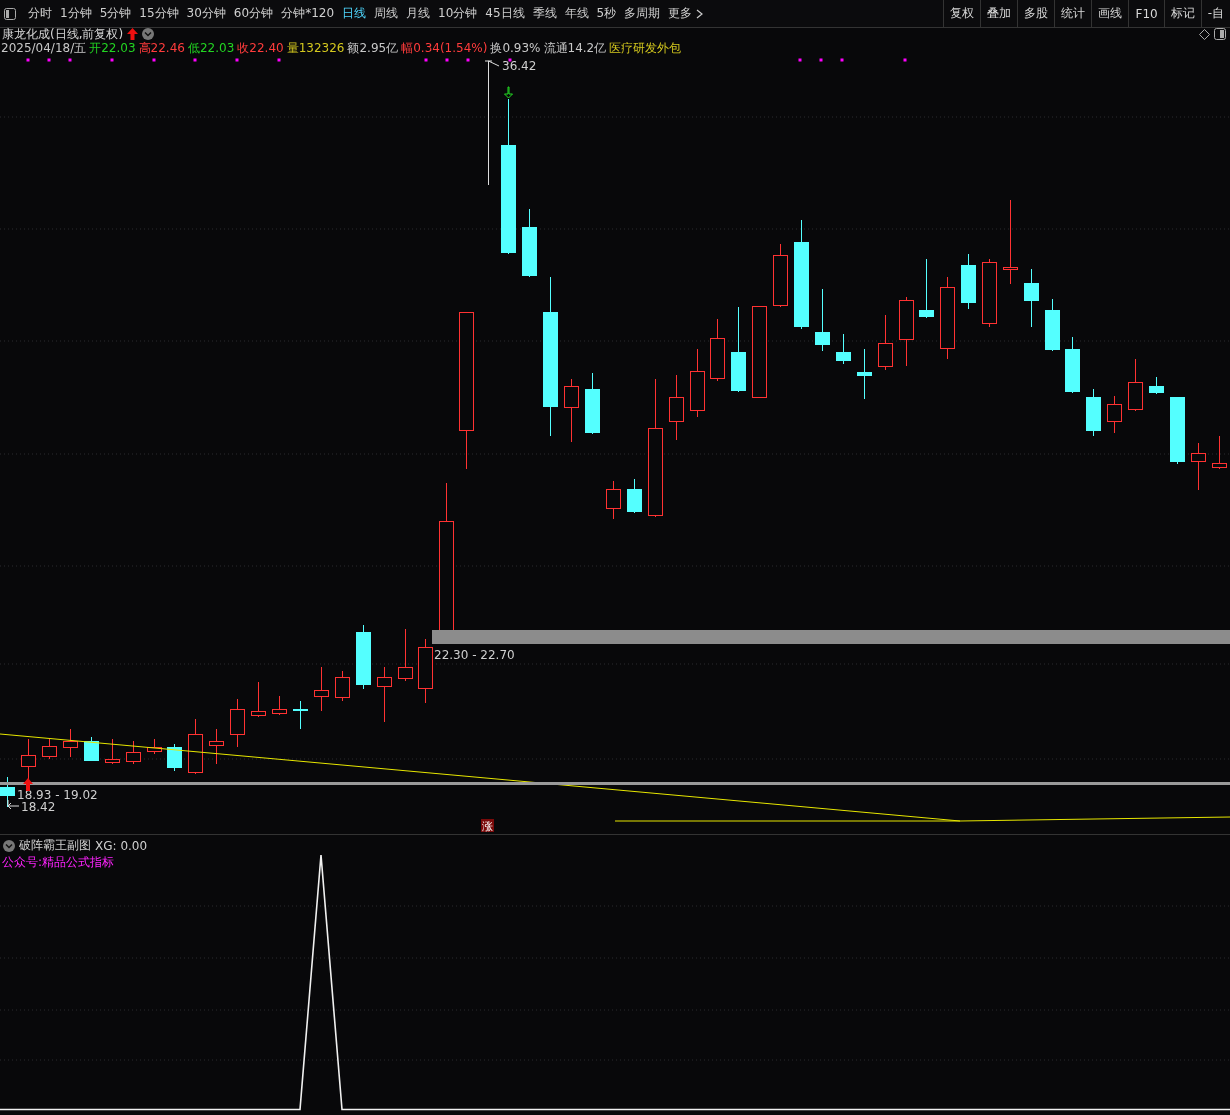 This screenshot has width=1230, height=1115. Describe the element at coordinates (458, 13) in the screenshot. I see `period-tab: 10分钟` at that location.